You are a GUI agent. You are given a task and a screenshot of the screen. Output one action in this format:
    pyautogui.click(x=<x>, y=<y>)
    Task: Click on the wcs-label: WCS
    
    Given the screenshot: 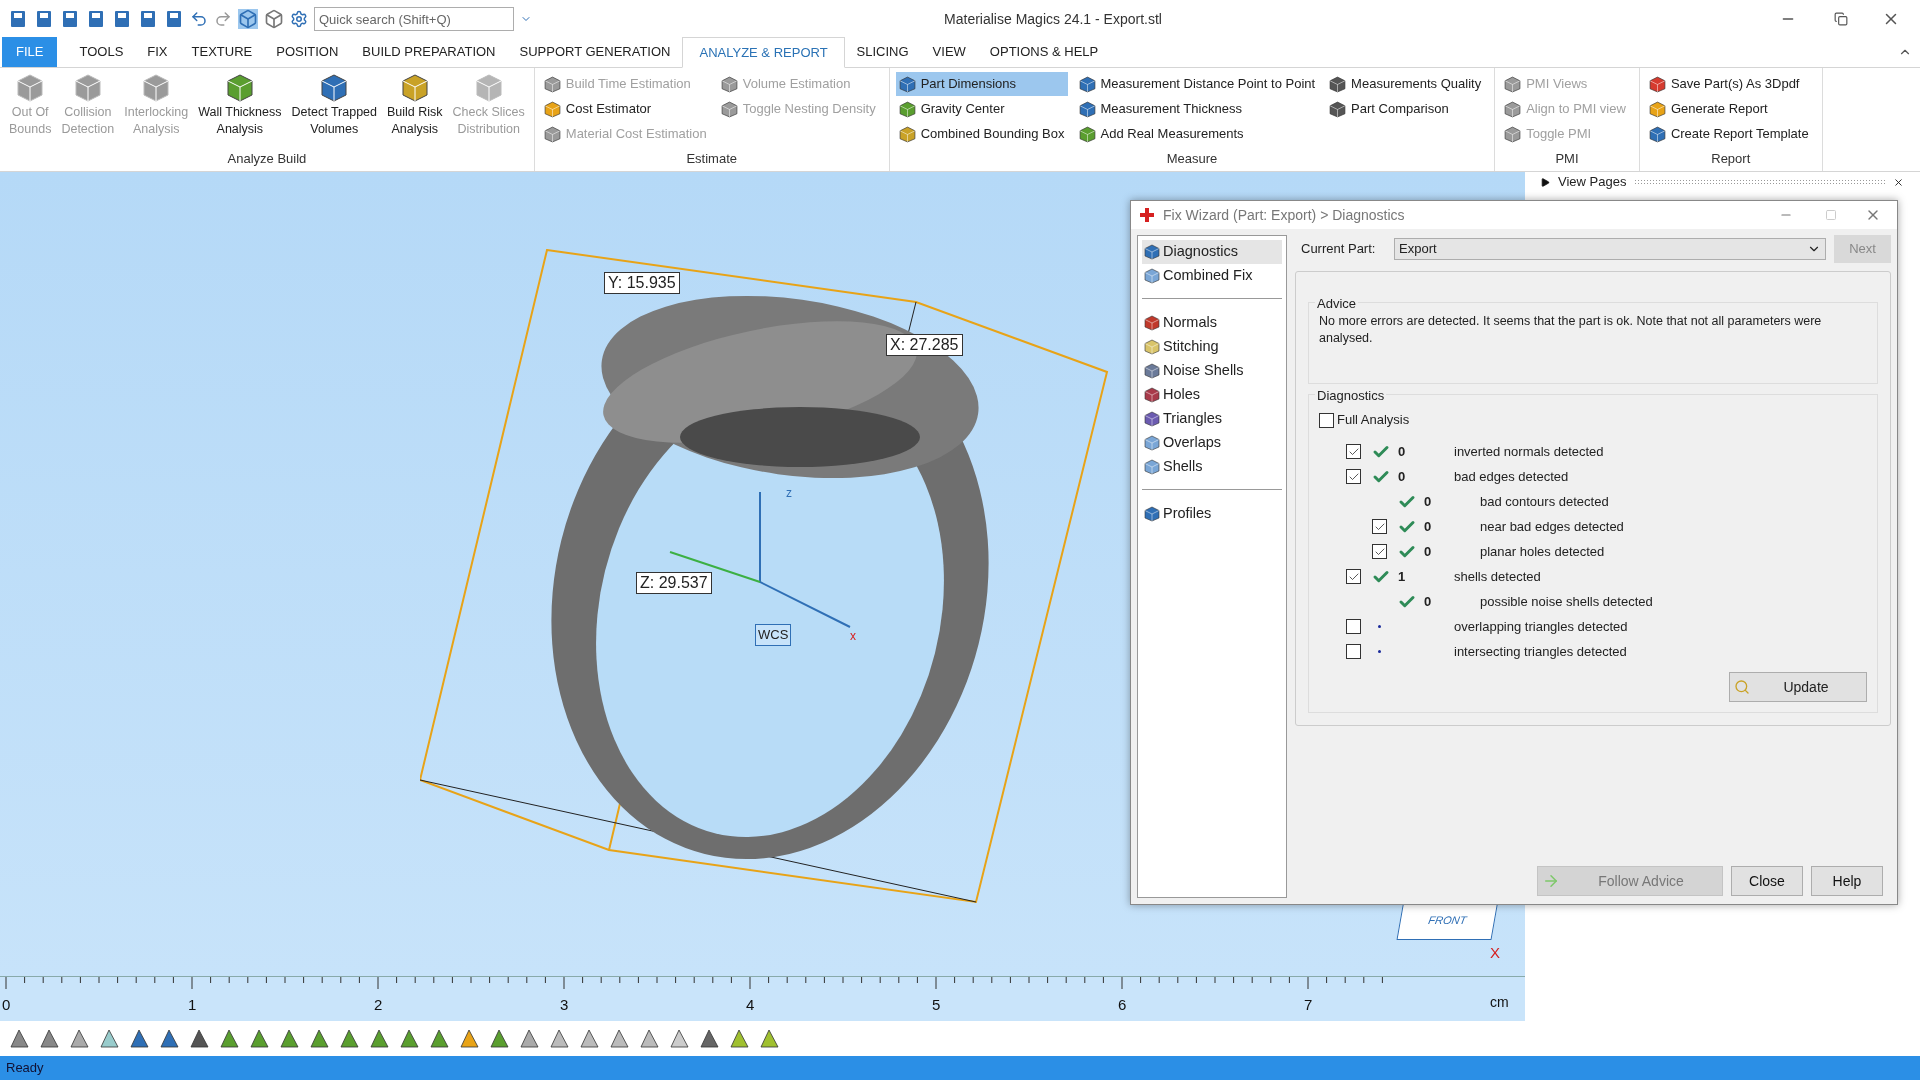 What is the action you would take?
    pyautogui.click(x=773, y=635)
    